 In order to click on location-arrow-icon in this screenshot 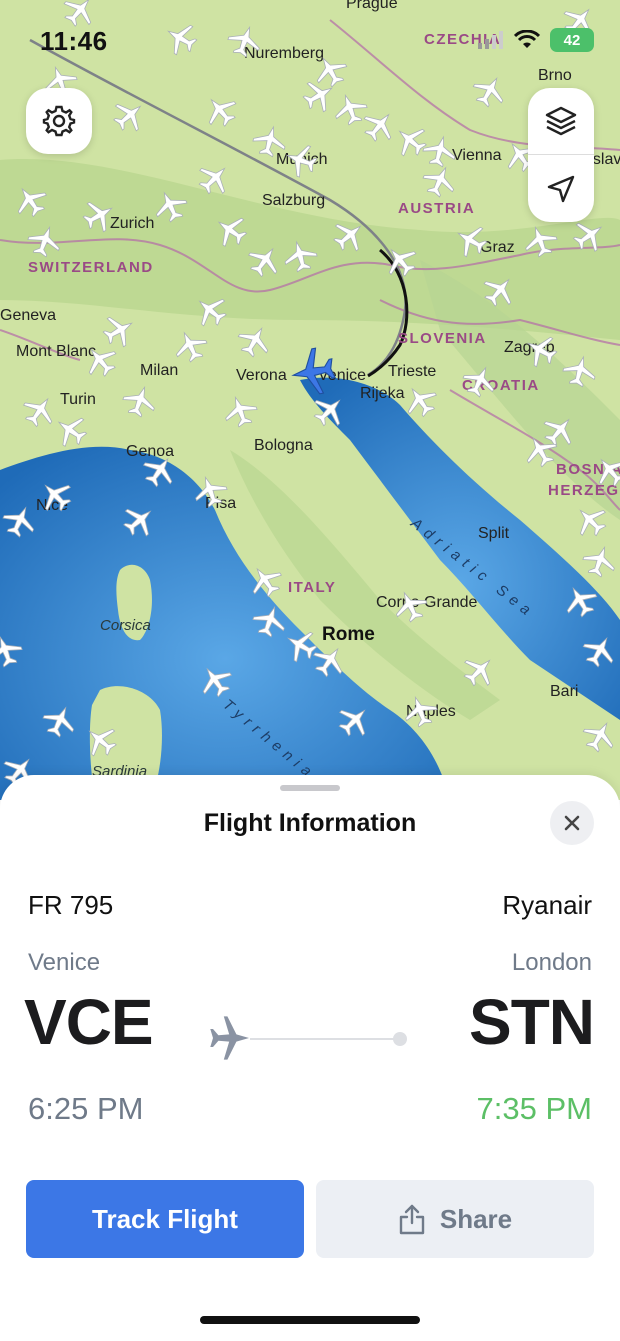, I will do `click(561, 189)`.